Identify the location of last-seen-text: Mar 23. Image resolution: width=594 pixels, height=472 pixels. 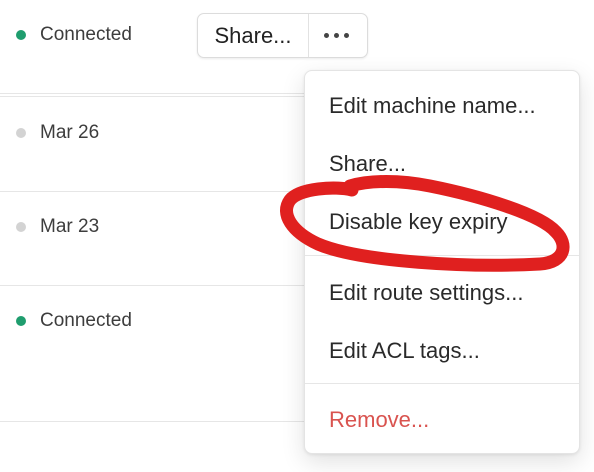
(70, 226).